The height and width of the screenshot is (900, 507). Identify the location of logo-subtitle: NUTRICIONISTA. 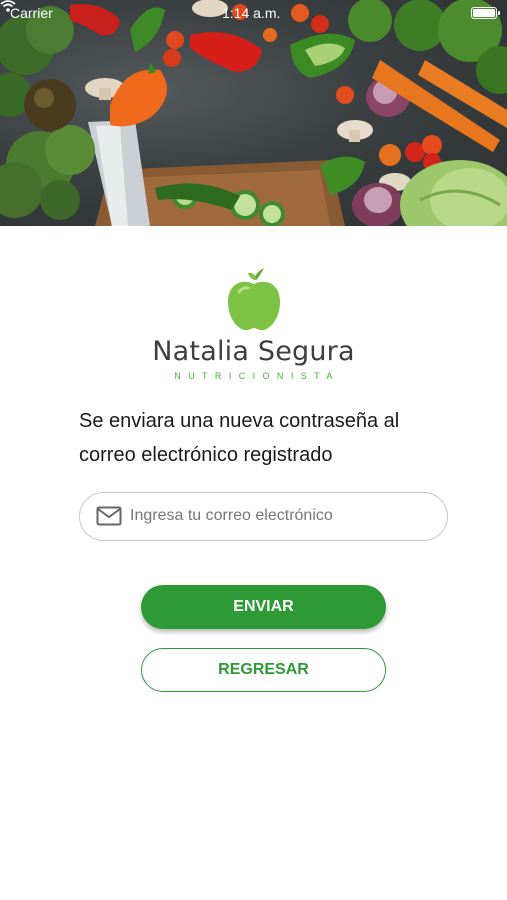
(257, 376).